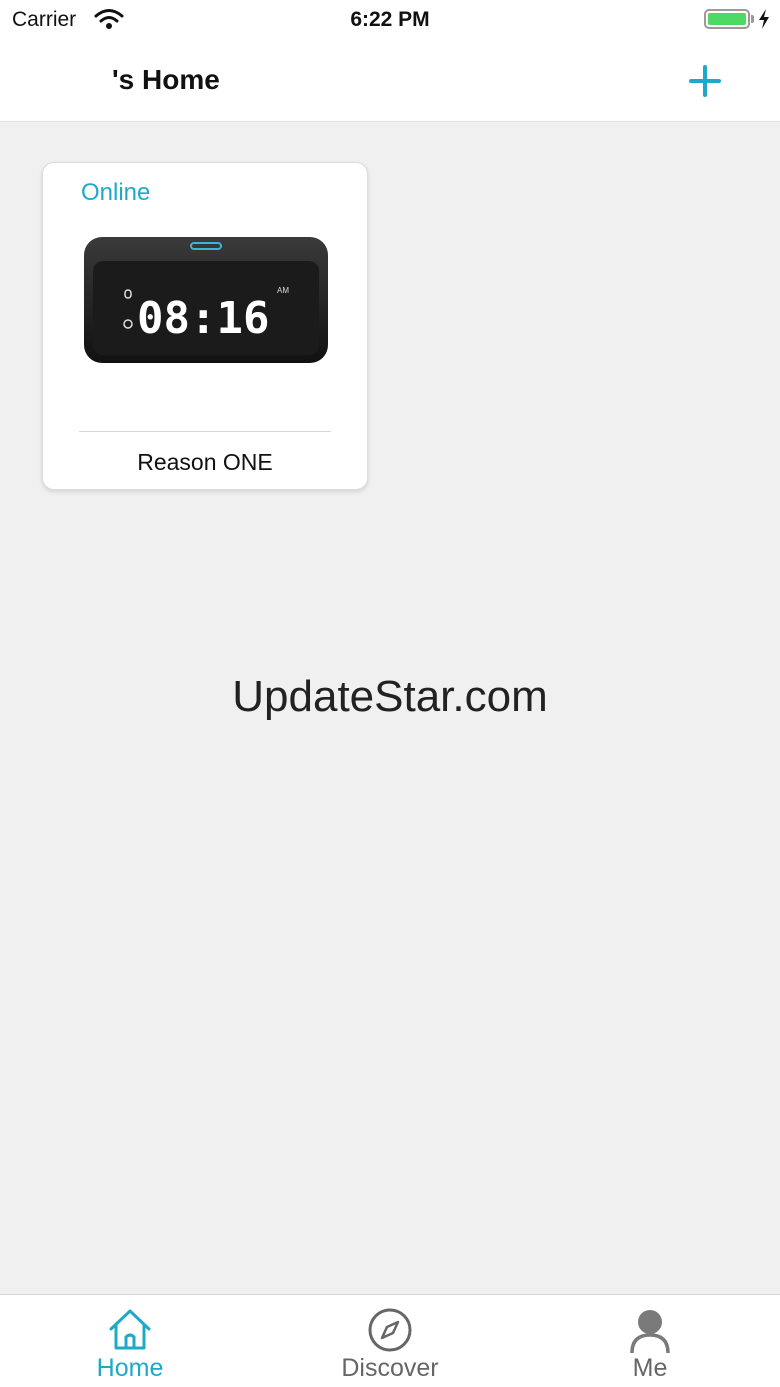 The width and height of the screenshot is (780, 1387). I want to click on tab-bar: Home Discover Me, so click(390, 1340).